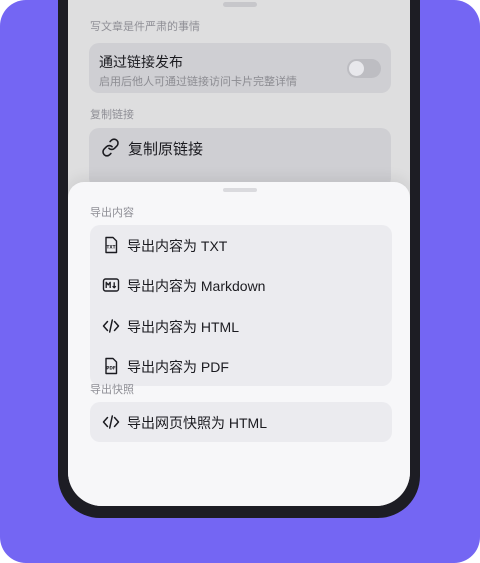  I want to click on export-snapshot-html-item: 导出网页快照为 HTML, so click(241, 422).